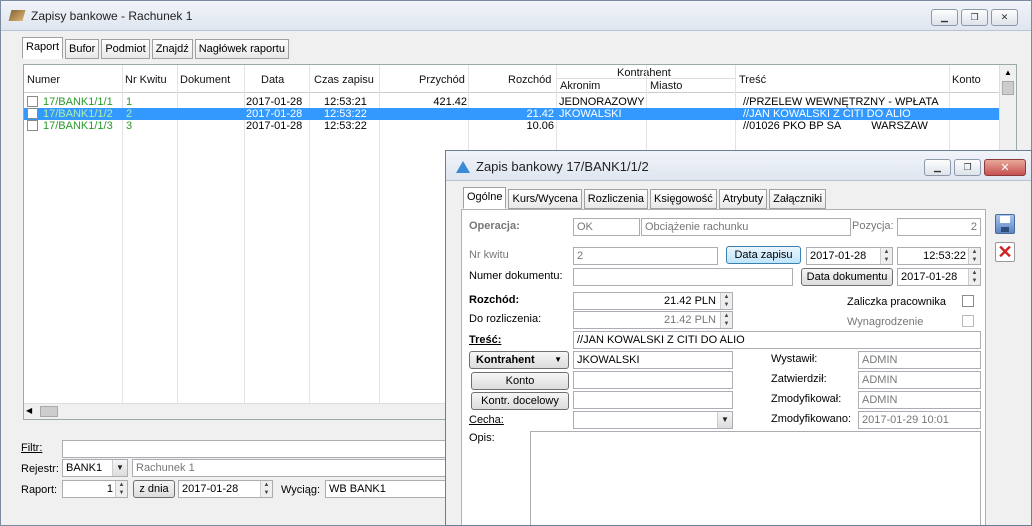  I want to click on zaliczka-checkbox, so click(968, 301).